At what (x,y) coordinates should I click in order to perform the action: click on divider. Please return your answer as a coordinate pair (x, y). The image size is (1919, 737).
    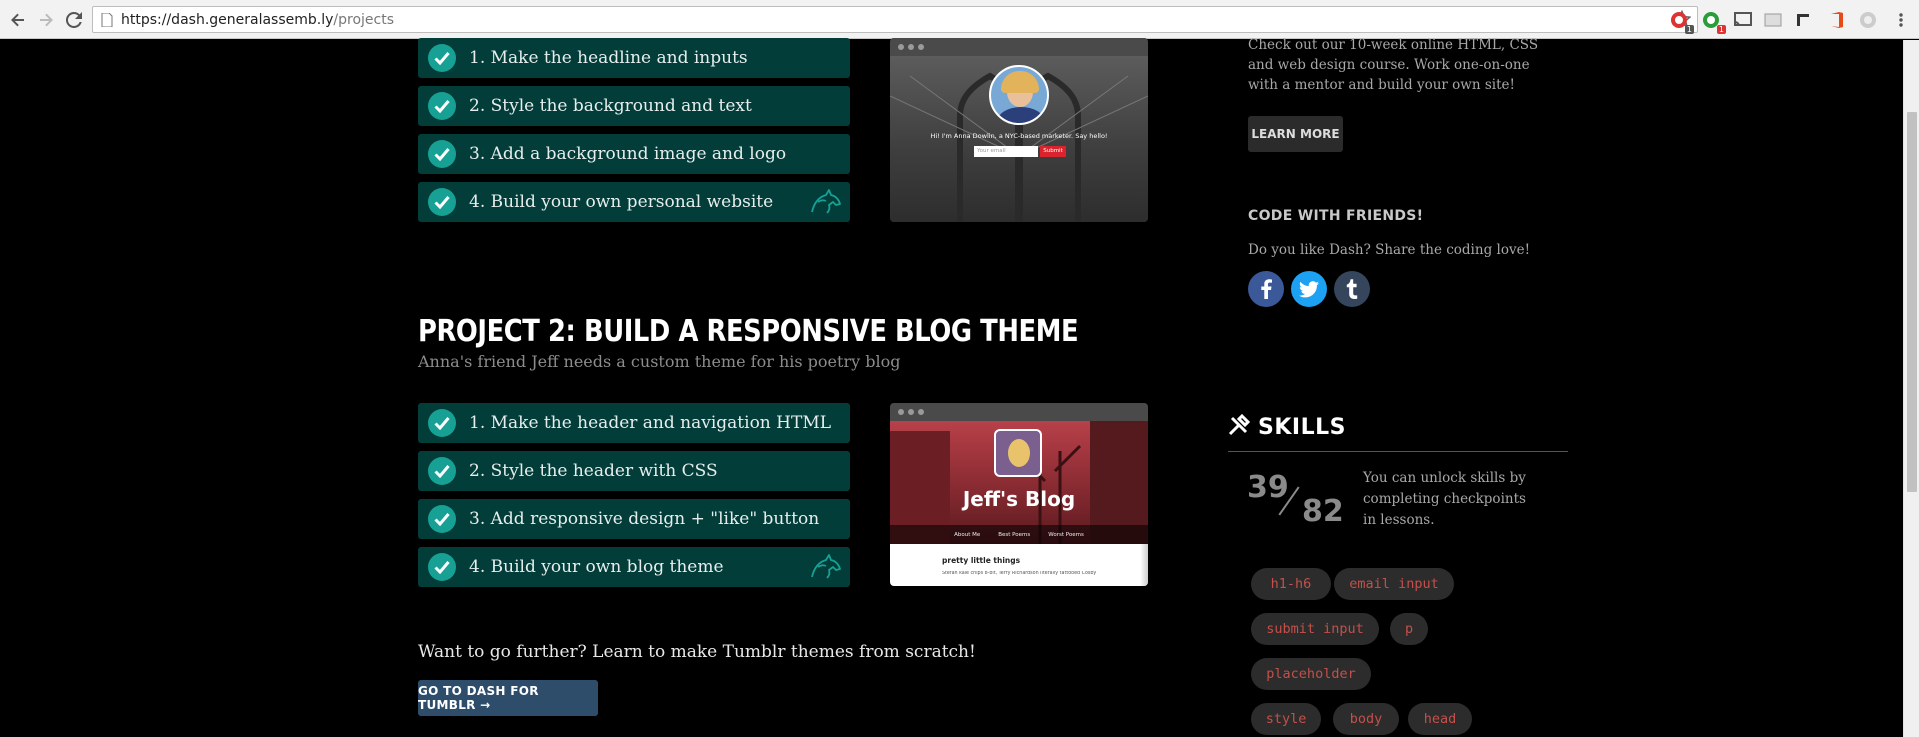
    Looking at the image, I should click on (1398, 451).